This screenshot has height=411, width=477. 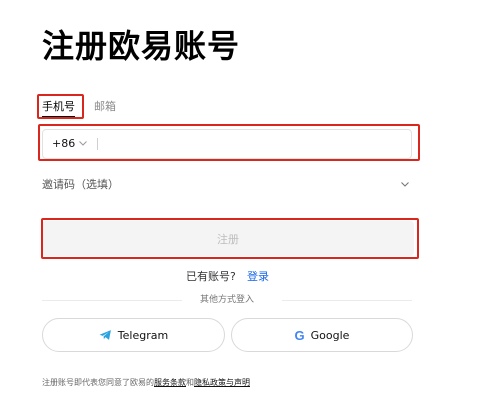 What do you see at coordinates (141, 46) in the screenshot?
I see `page-title: 注册欧易账号` at bounding box center [141, 46].